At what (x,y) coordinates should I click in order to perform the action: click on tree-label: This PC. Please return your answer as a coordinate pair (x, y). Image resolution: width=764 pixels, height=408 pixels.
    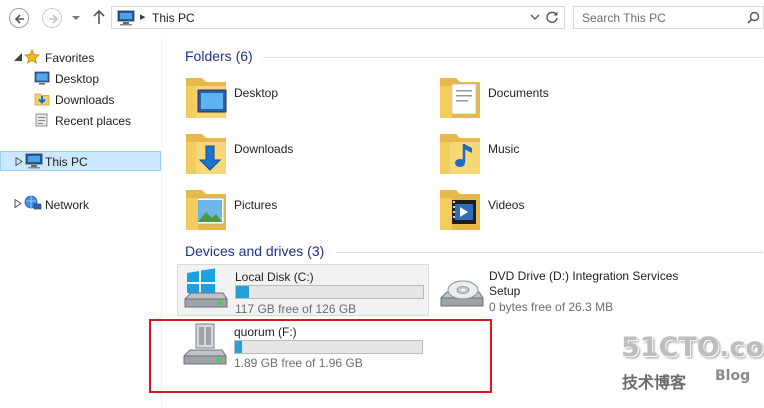
    Looking at the image, I should click on (66, 162).